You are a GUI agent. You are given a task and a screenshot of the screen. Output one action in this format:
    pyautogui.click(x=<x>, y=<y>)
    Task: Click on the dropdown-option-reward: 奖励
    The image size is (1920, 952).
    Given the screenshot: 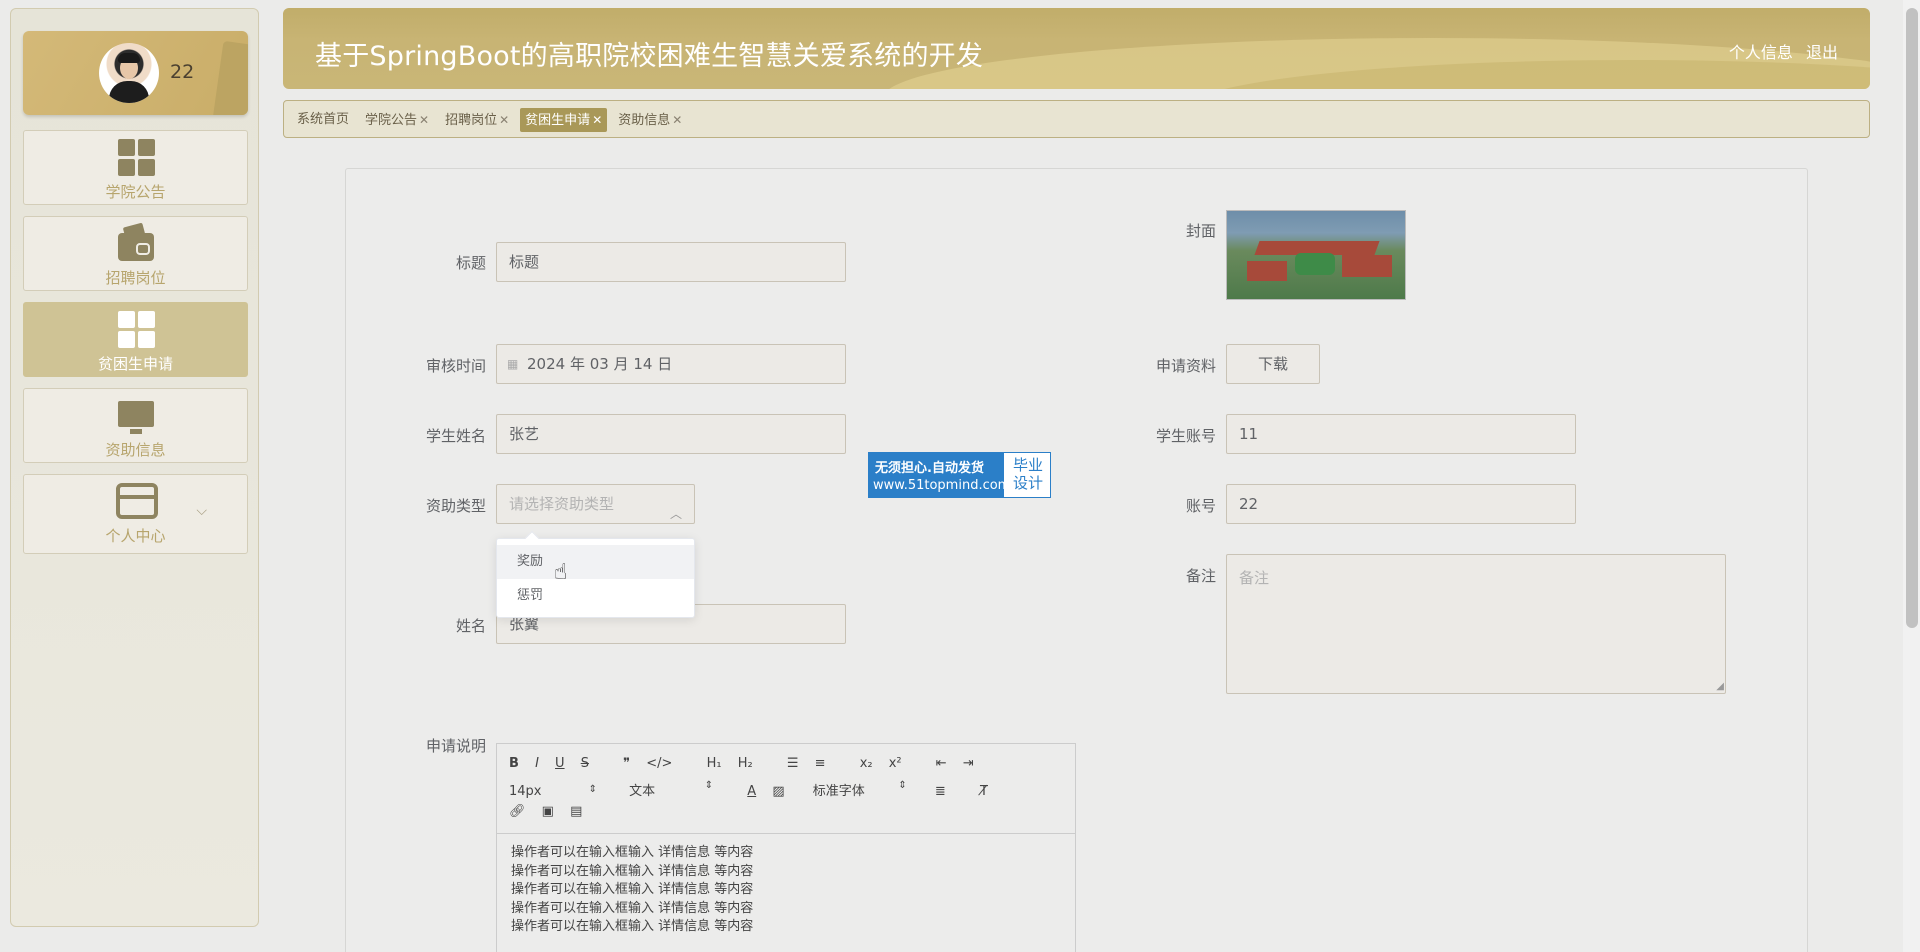 What is the action you would take?
    pyautogui.click(x=595, y=562)
    